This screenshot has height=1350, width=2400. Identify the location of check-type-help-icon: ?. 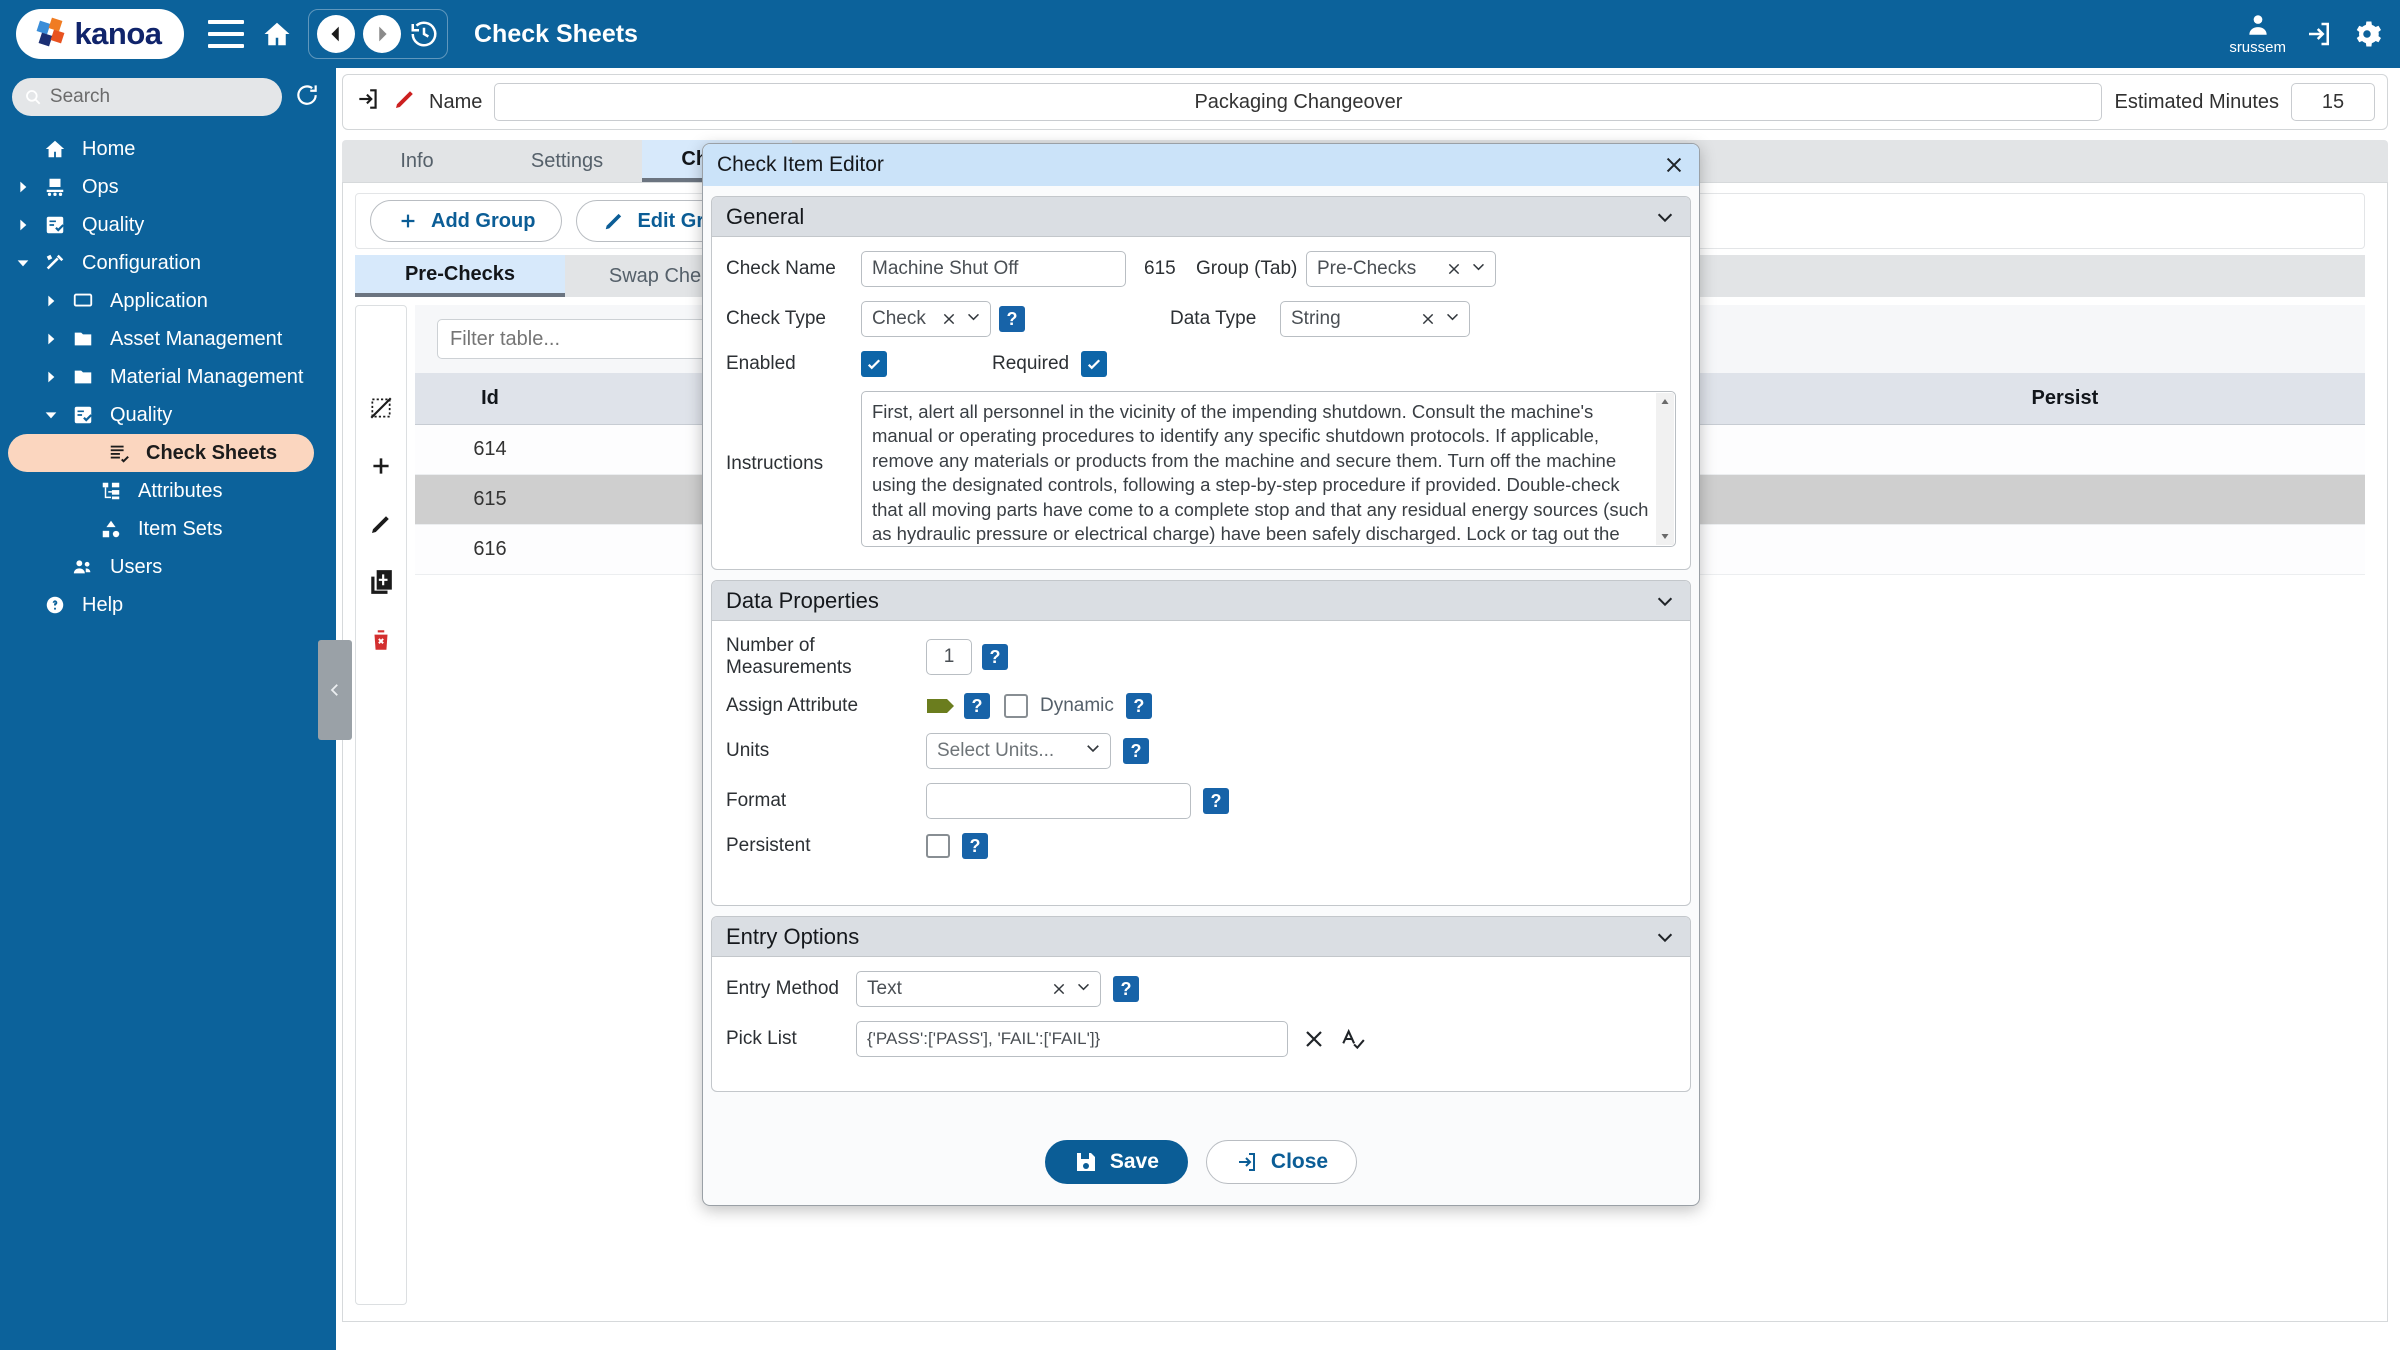
(1012, 319).